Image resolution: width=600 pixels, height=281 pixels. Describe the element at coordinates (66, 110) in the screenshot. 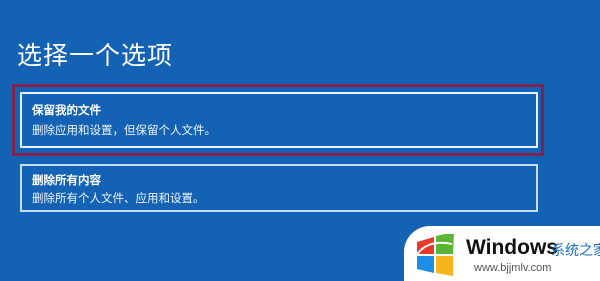

I see `option-title: 保留我的文件` at that location.